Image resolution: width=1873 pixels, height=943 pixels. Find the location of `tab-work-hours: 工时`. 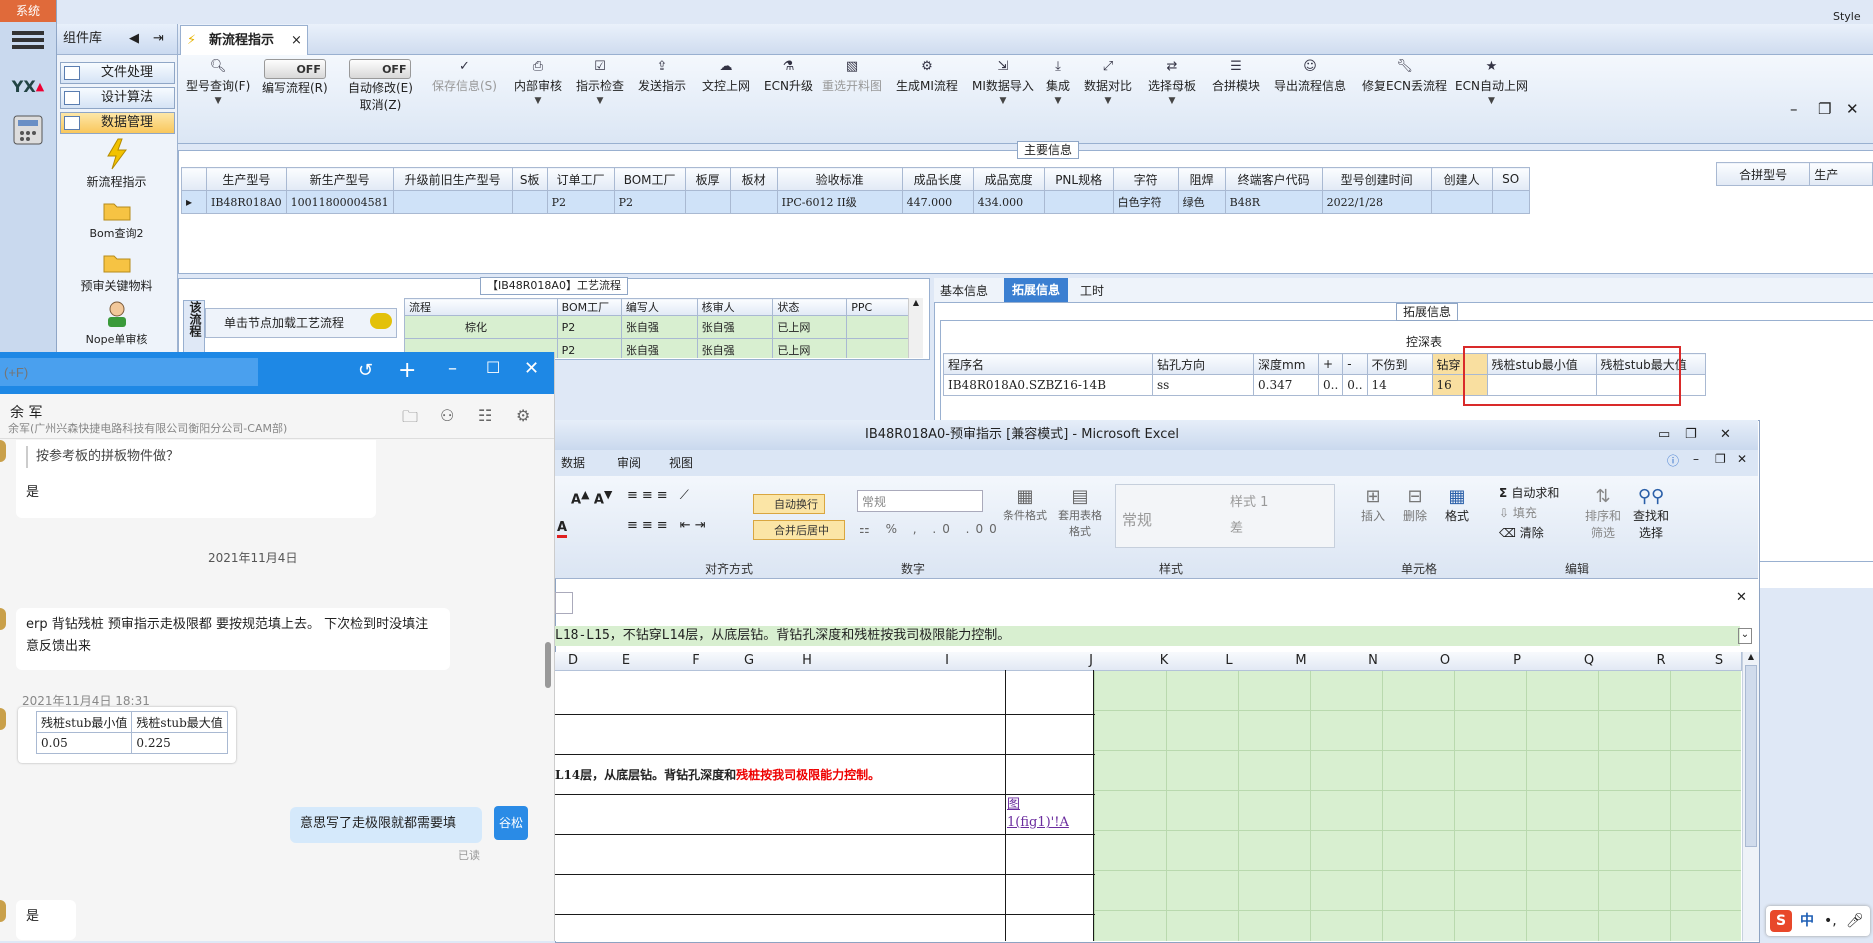

tab-work-hours: 工时 is located at coordinates (1092, 290).